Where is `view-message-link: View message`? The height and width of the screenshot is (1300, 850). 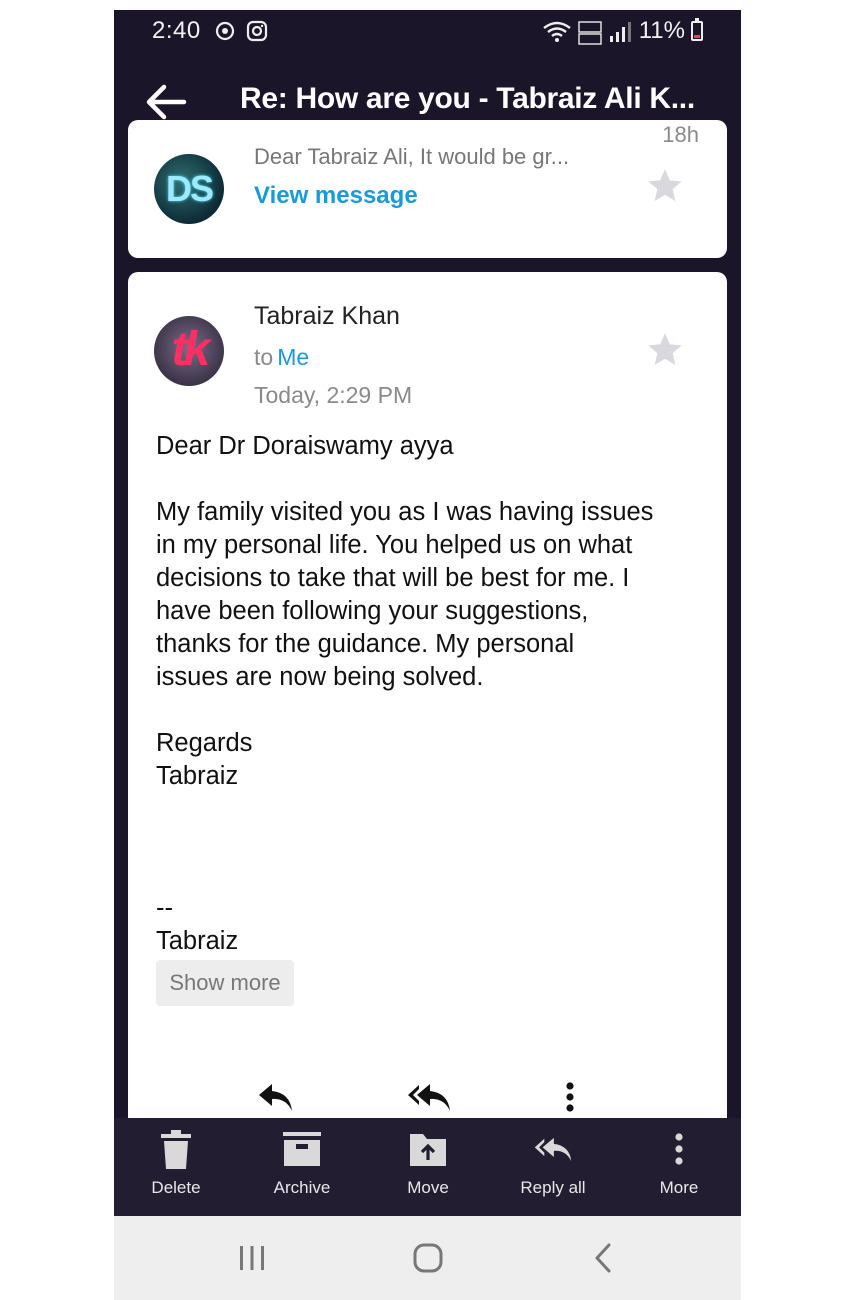
view-message-link: View message is located at coordinates (336, 196).